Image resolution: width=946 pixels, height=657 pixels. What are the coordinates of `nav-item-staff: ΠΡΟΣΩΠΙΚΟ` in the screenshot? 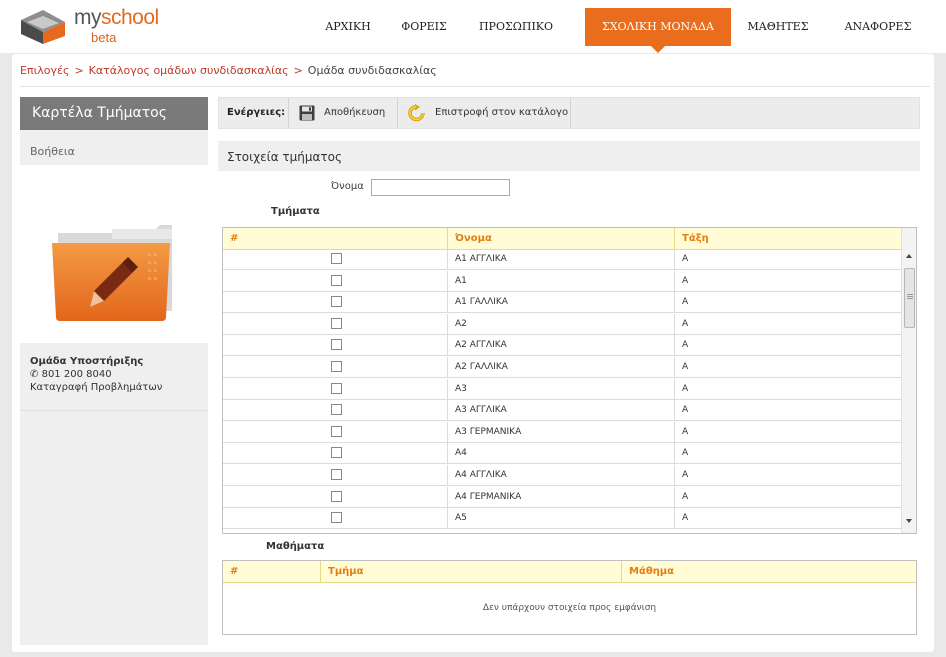 It's located at (516, 27).